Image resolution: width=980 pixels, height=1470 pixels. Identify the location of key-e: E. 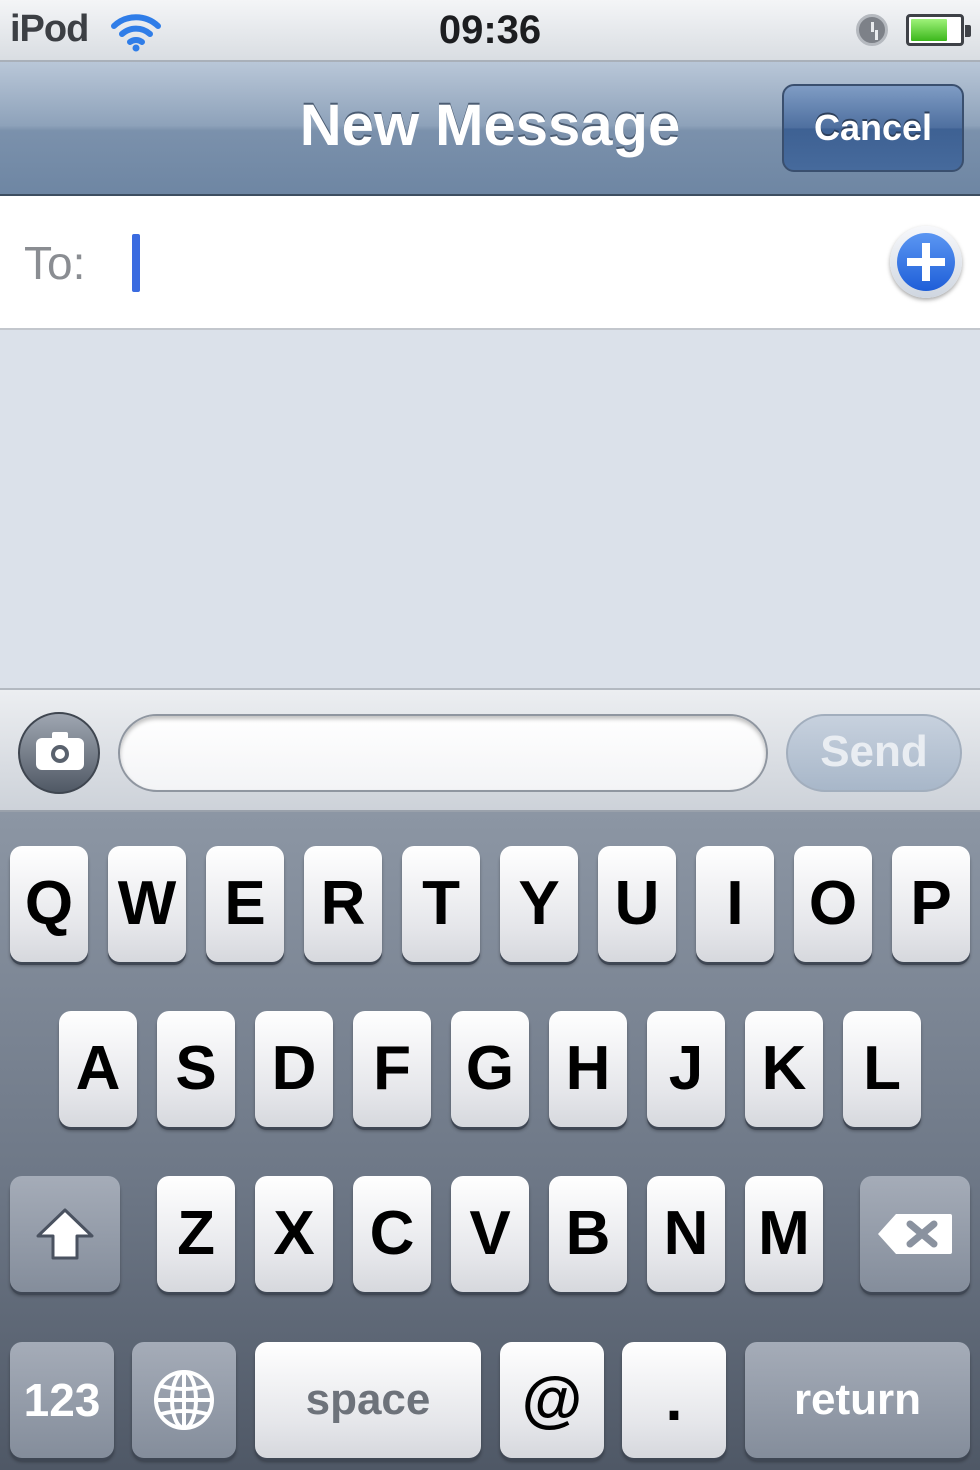
(245, 904).